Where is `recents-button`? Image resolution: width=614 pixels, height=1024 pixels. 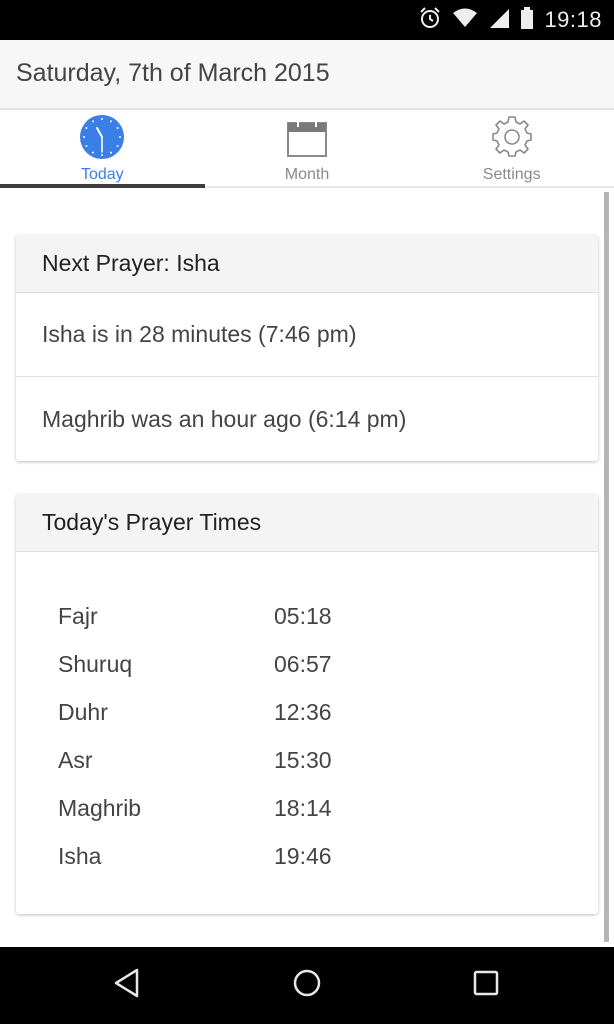 recents-button is located at coordinates (486, 985).